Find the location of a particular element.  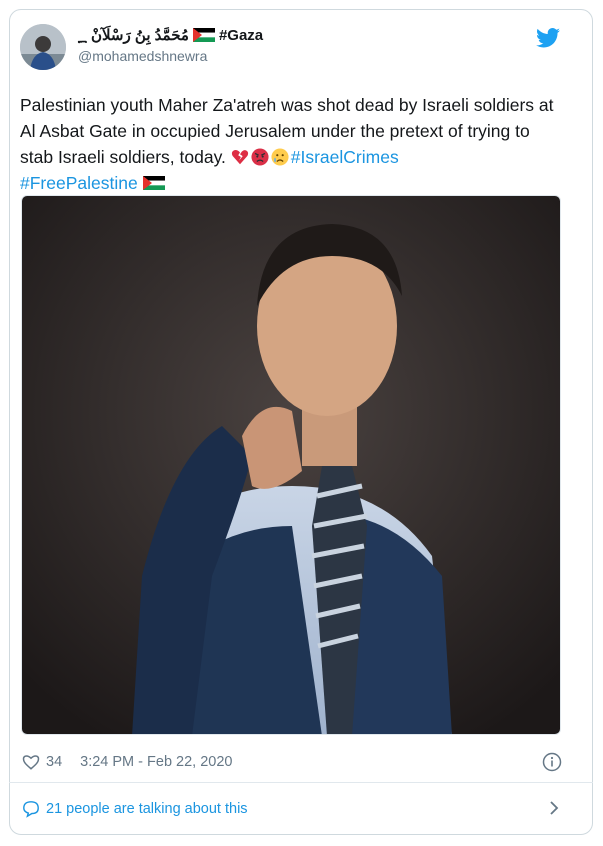

crying-face-icon is located at coordinates (280, 157).